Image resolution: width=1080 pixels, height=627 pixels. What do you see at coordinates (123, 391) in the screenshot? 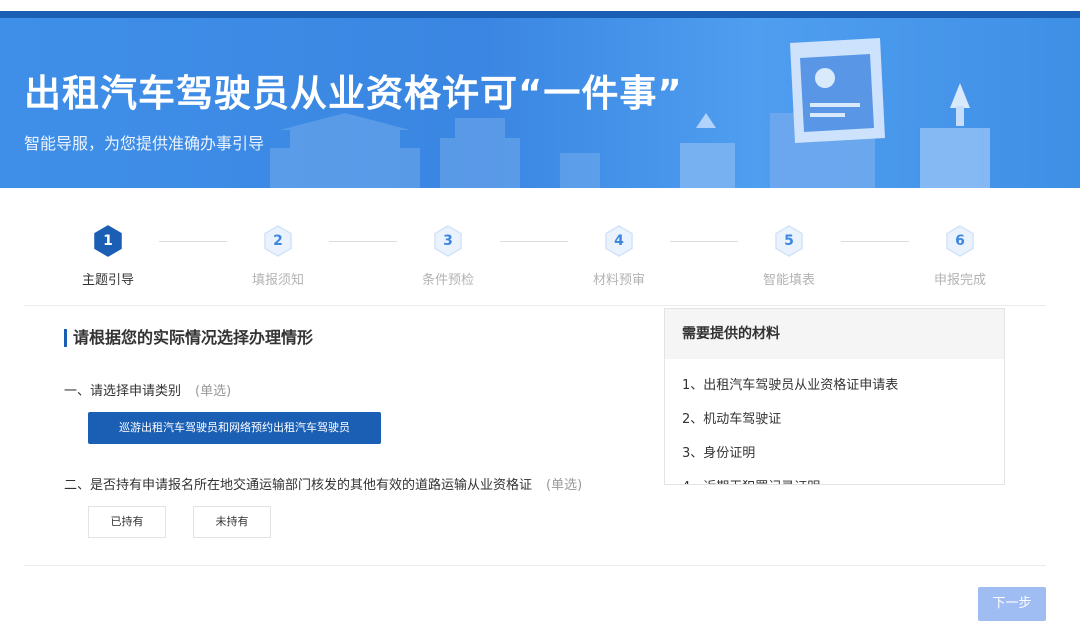
I see `question-1-label: 一、请选择申请类别` at bounding box center [123, 391].